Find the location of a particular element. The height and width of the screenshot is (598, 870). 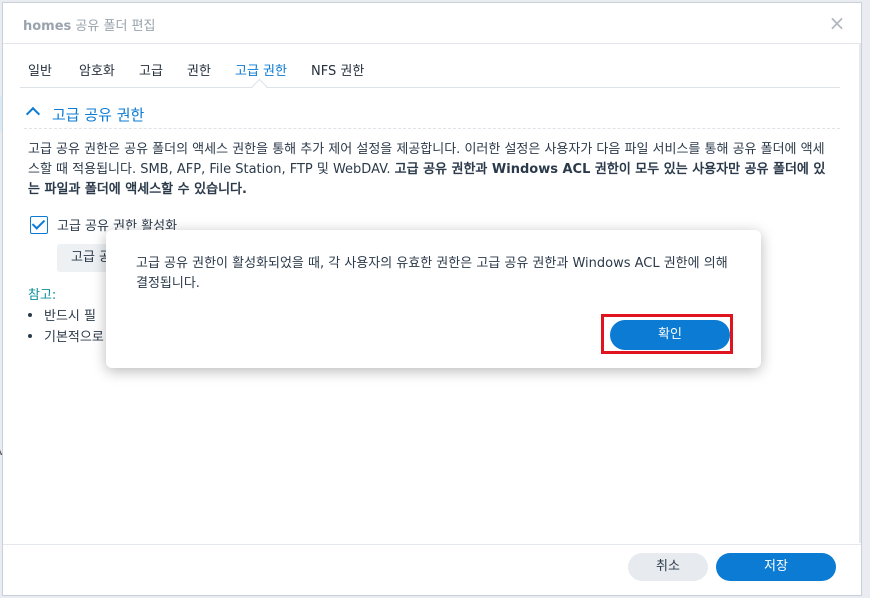

dialog-titlebar: homes 공유 폴더 편집 × is located at coordinates (432, 23).